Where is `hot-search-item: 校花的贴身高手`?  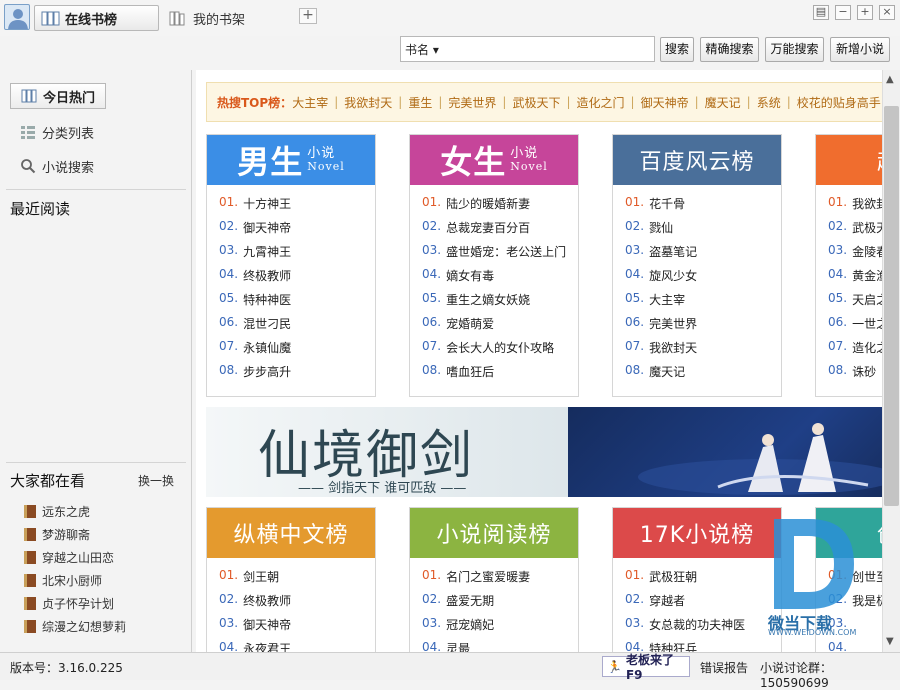 hot-search-item: 校花的贴身高手 is located at coordinates (839, 102).